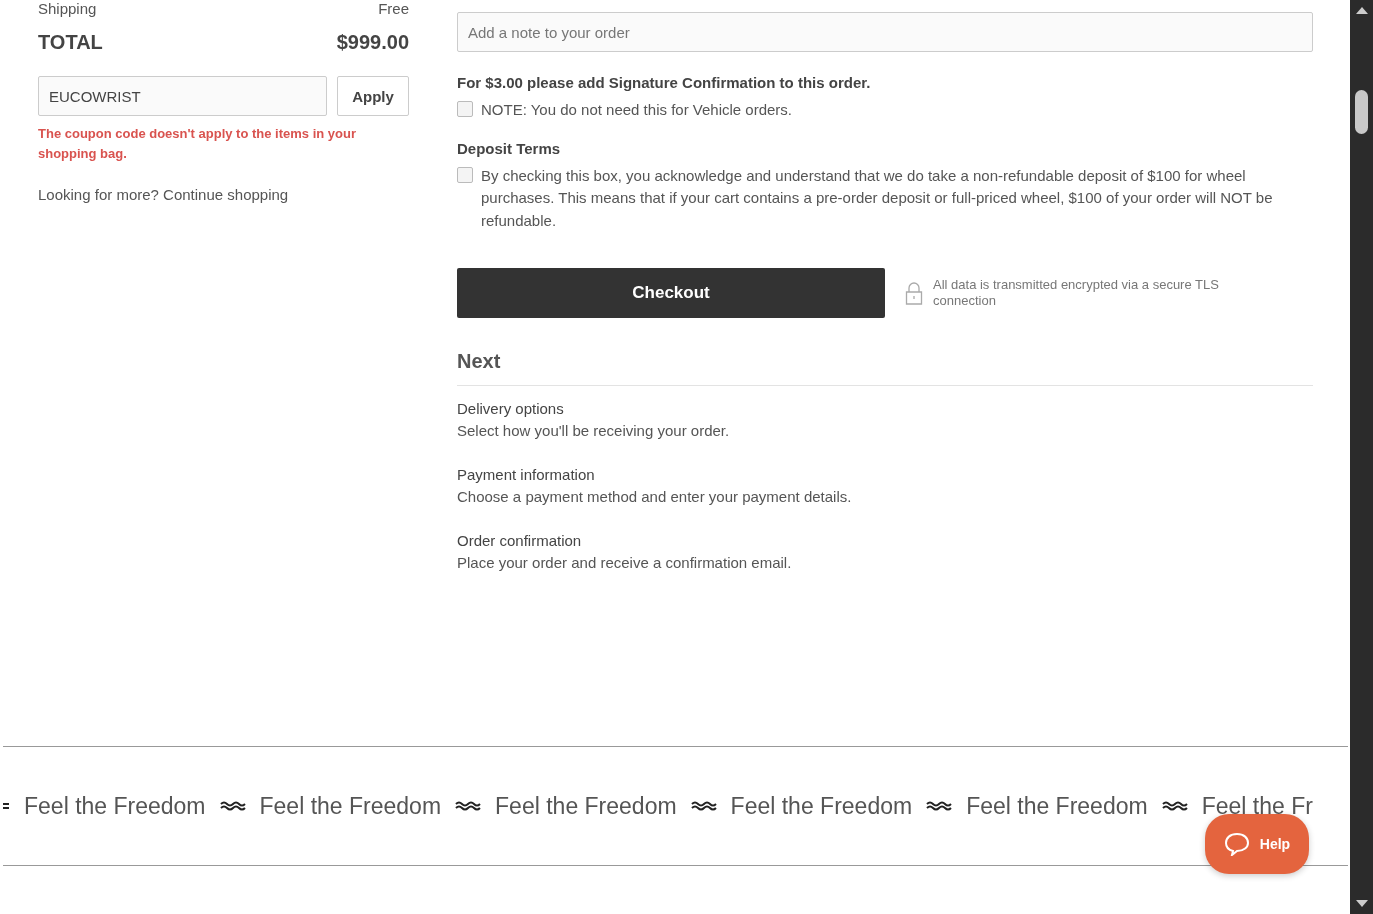 Image resolution: width=1373 pixels, height=914 pixels. What do you see at coordinates (877, 198) in the screenshot?
I see `checkbox-label: By checking this box, you acknowledge and understand that we do take a non-refundable deposit of $100 for wheel purchases. This means that if your cart contains a pre-order deposit or full-priced wheel, $100 of your order will NOT be refundable.` at bounding box center [877, 198].